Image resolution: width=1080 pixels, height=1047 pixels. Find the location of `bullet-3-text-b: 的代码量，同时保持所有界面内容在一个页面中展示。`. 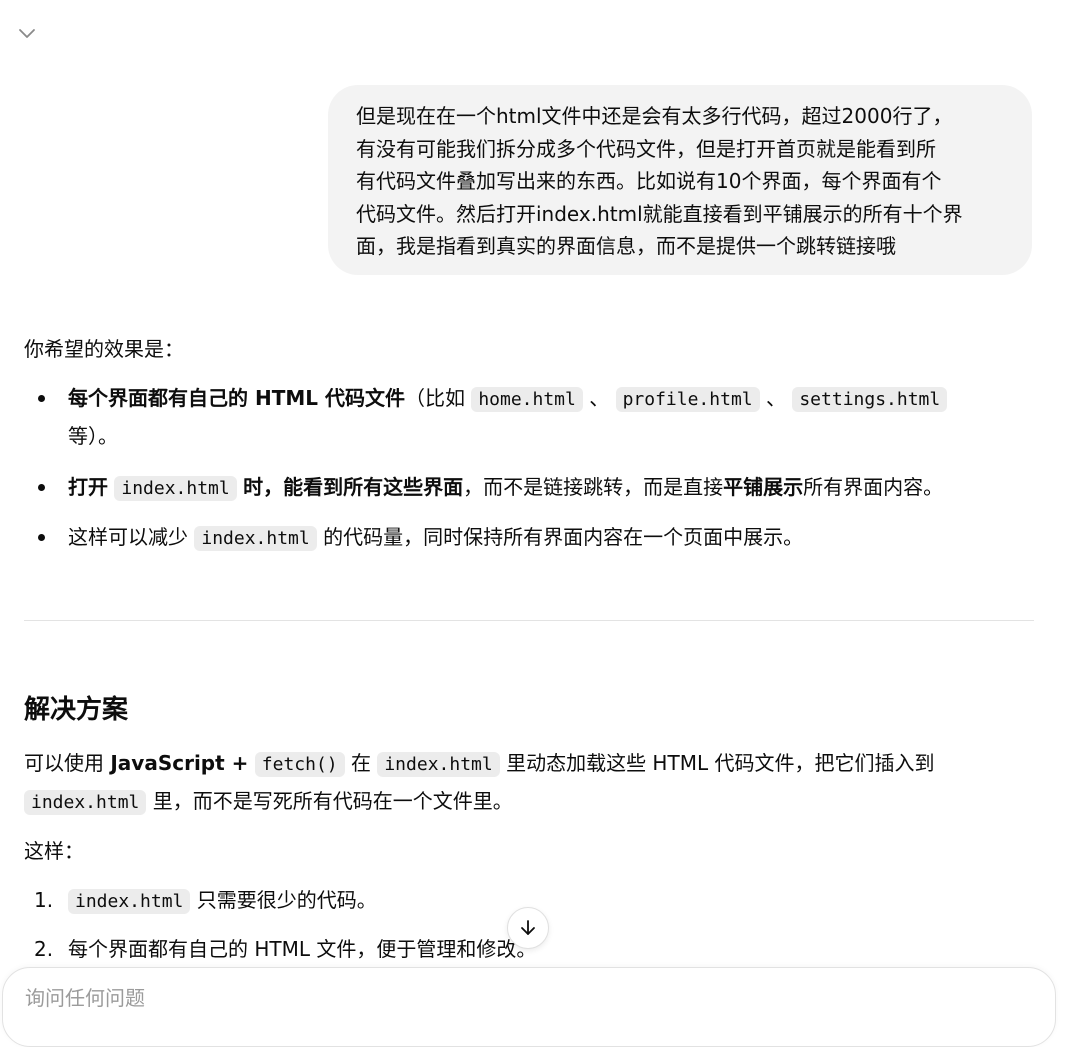

bullet-3-text-b: 的代码量，同时保持所有界面内容在一个页面中展示。 is located at coordinates (563, 537).